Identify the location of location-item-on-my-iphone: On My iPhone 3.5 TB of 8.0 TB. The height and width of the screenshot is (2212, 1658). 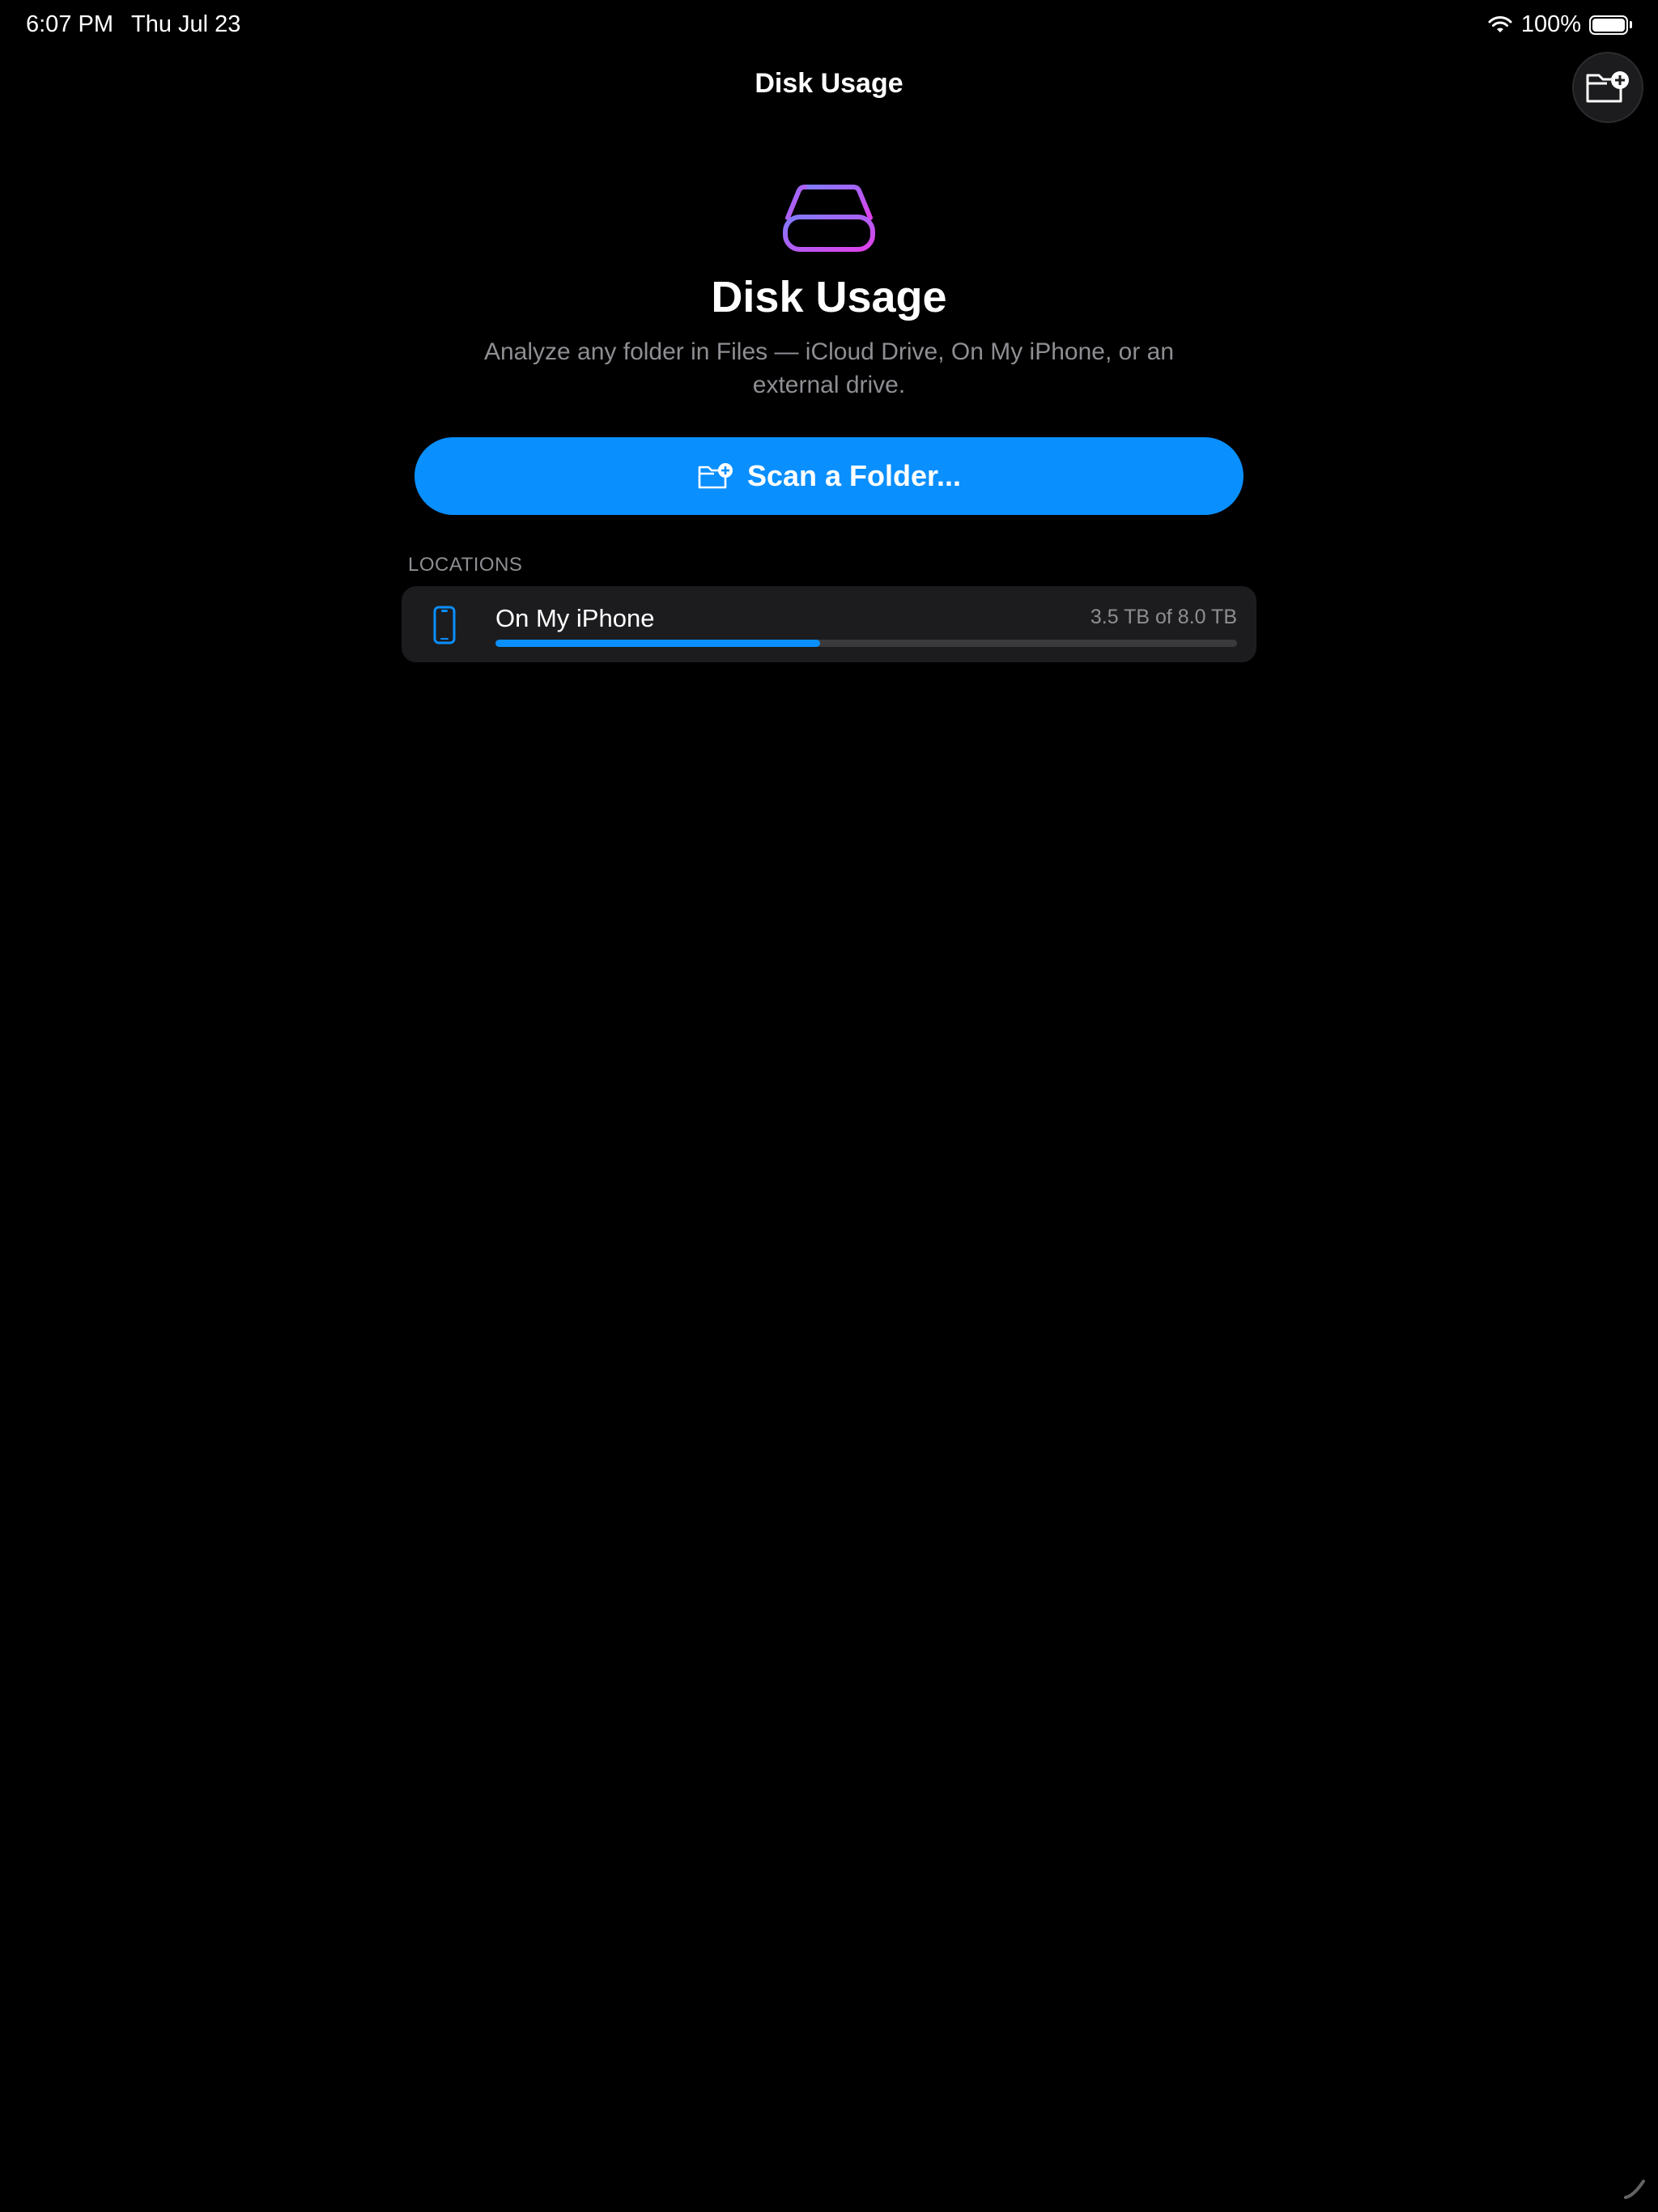
(829, 624).